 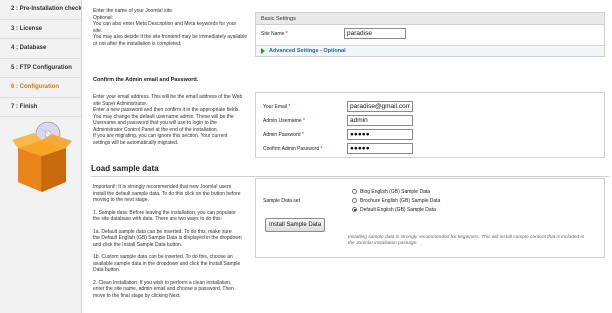 I want to click on radio-button-selected, so click(x=354, y=210).